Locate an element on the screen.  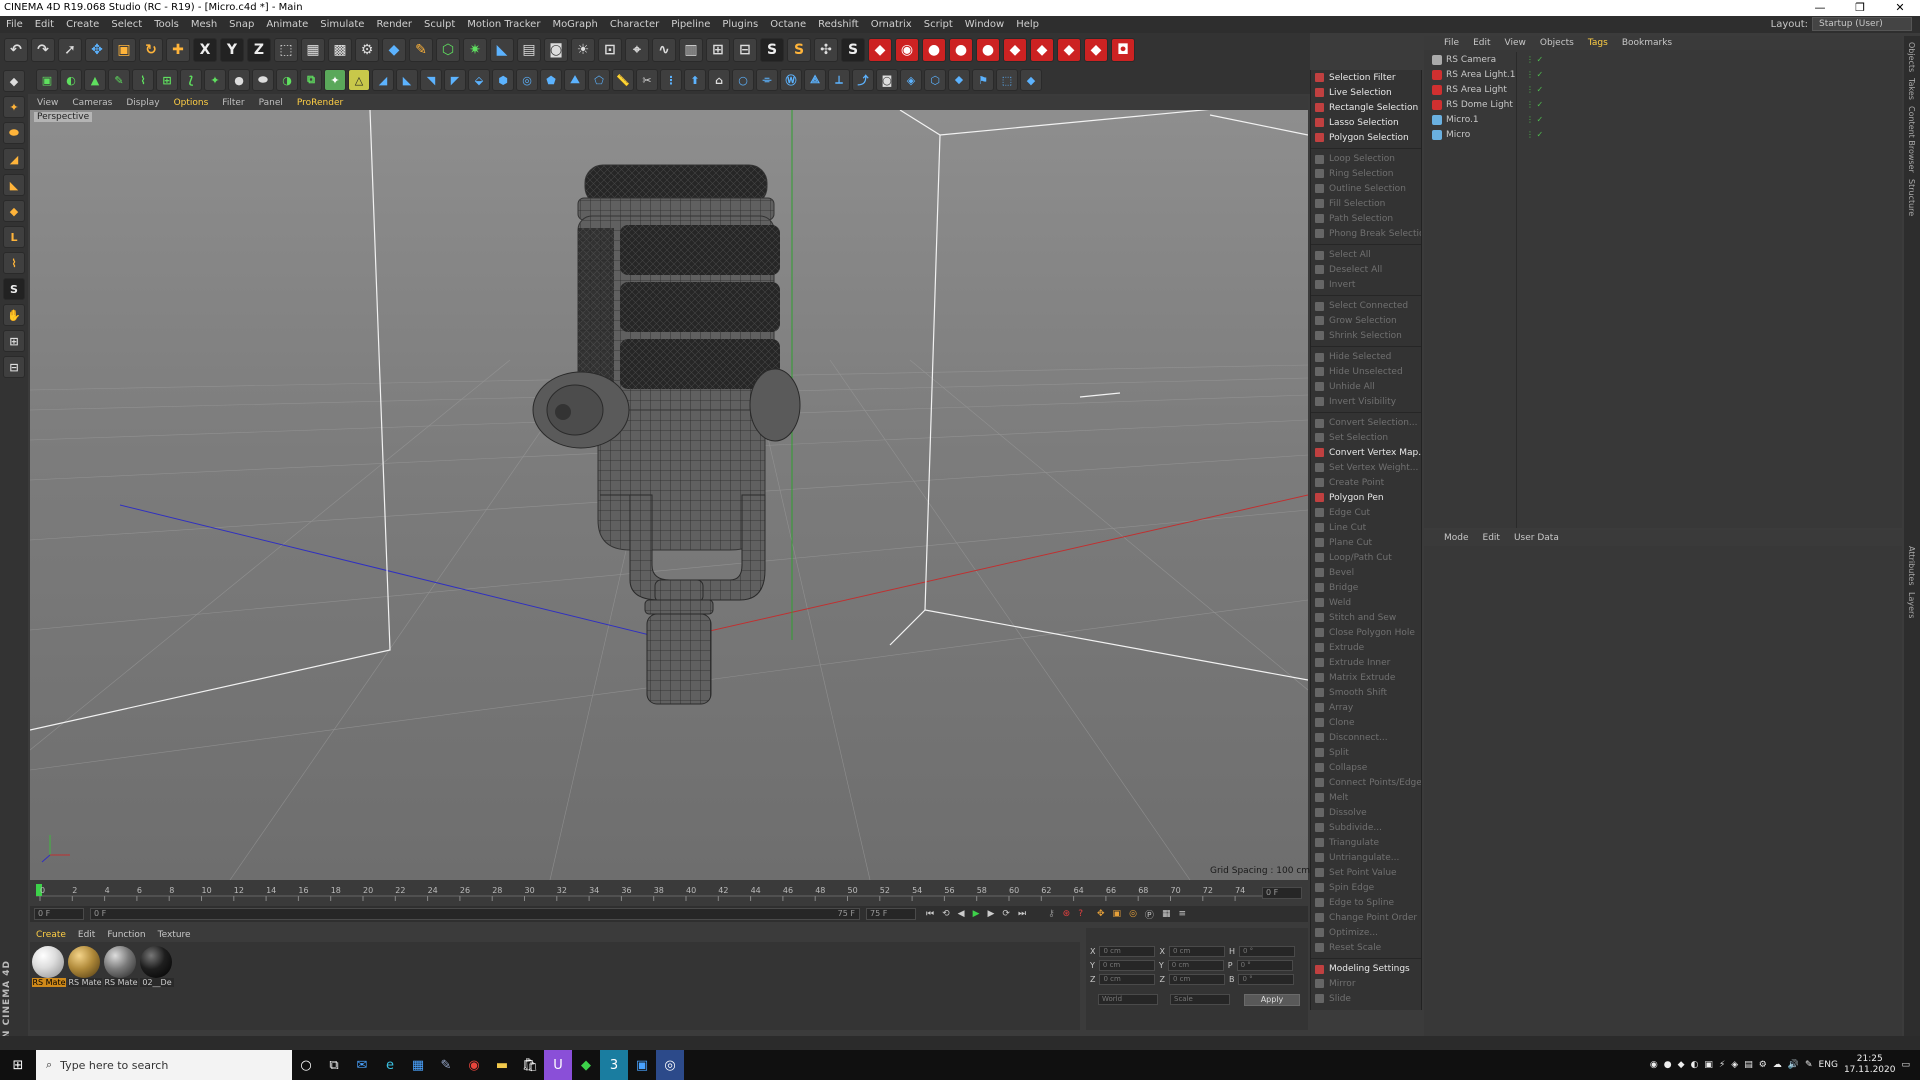
menu-snap: Snap is located at coordinates (241, 24).